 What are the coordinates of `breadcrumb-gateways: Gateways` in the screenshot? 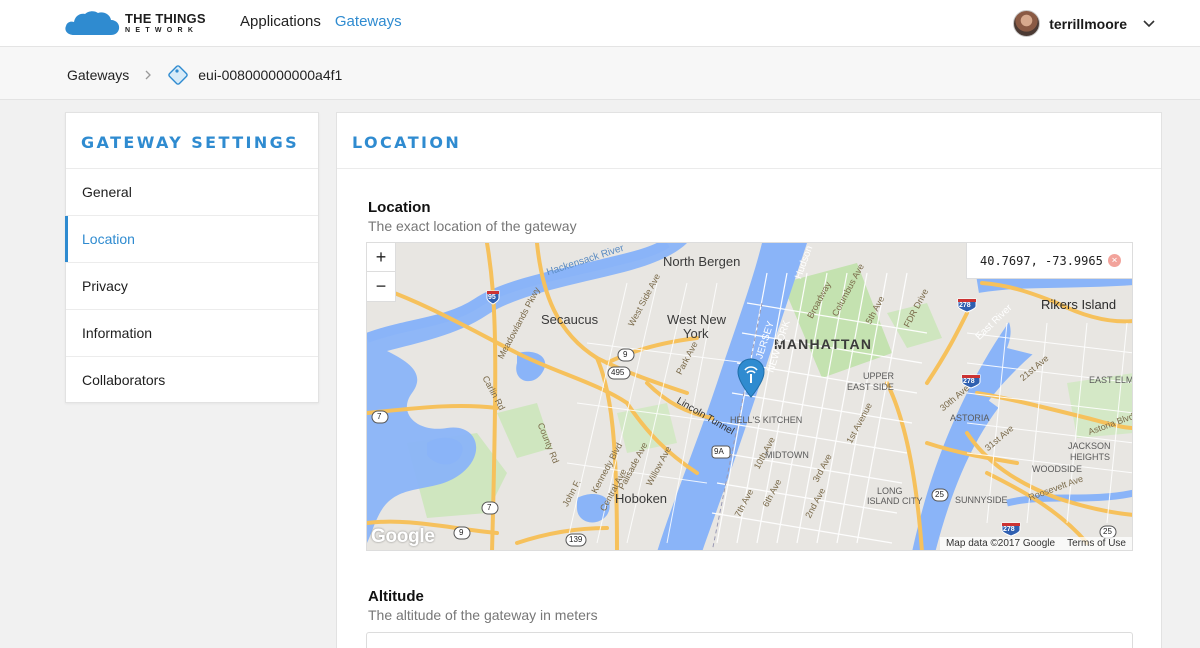 It's located at (98, 75).